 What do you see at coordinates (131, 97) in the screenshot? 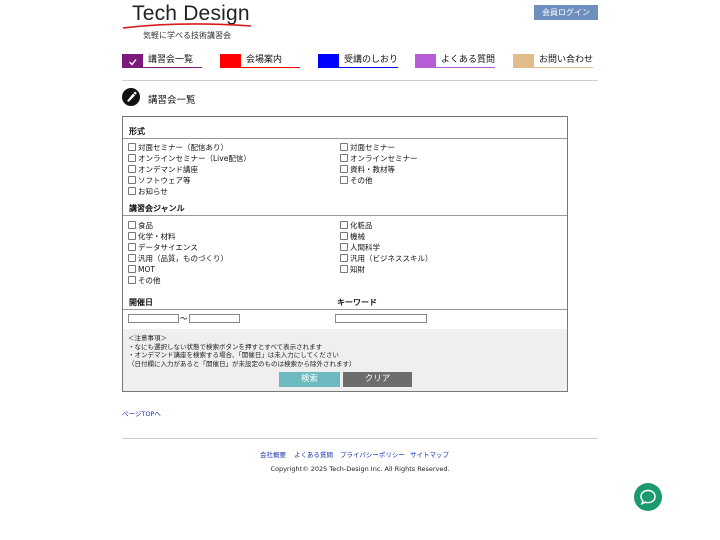
I see `pen-nib-icon` at bounding box center [131, 97].